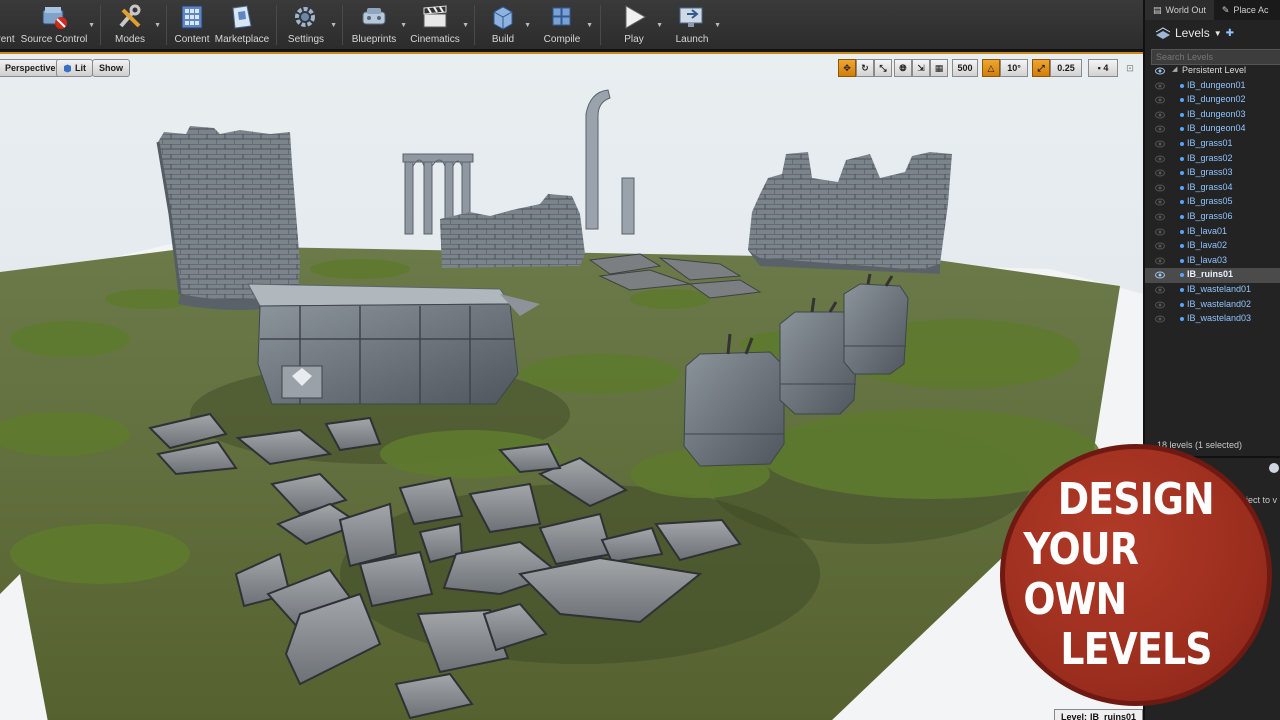  Describe the element at coordinates (965, 68) in the screenshot. I see `grid-size-dropdown: 500` at that location.